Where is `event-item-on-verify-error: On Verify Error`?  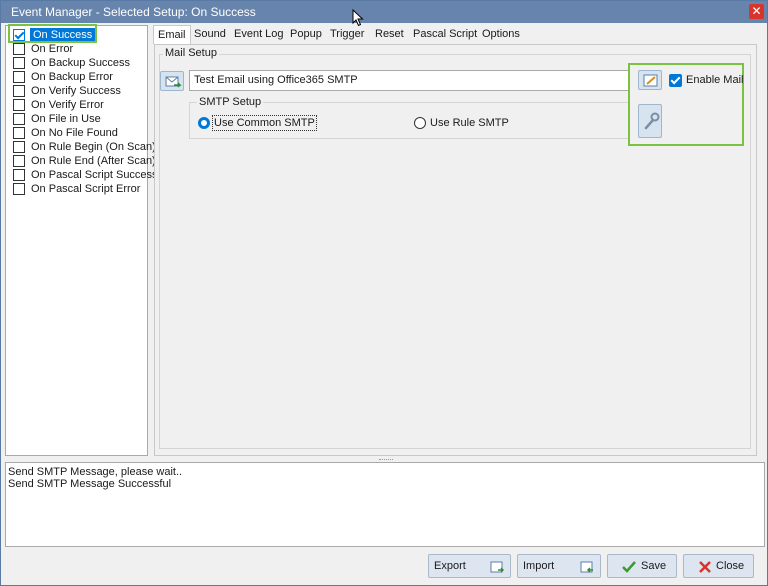 event-item-on-verify-error: On Verify Error is located at coordinates (80, 105).